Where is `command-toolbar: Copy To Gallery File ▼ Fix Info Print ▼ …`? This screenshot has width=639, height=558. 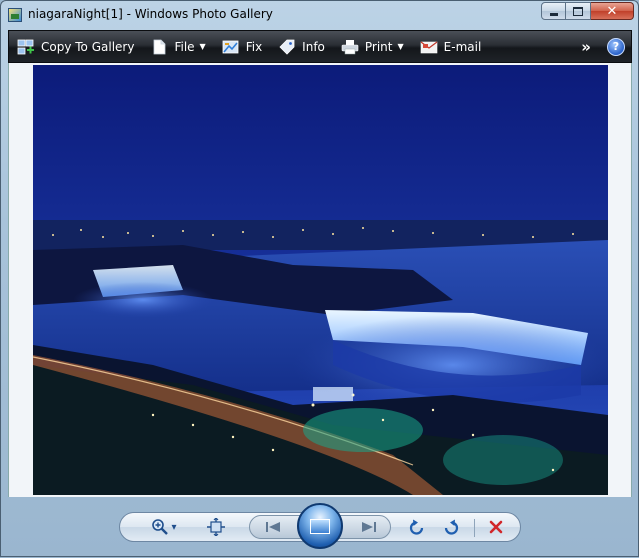 command-toolbar: Copy To Gallery File ▼ Fix Info Print ▼ … is located at coordinates (320, 46).